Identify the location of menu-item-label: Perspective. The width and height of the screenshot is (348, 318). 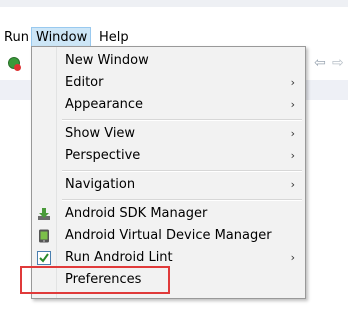
(103, 155).